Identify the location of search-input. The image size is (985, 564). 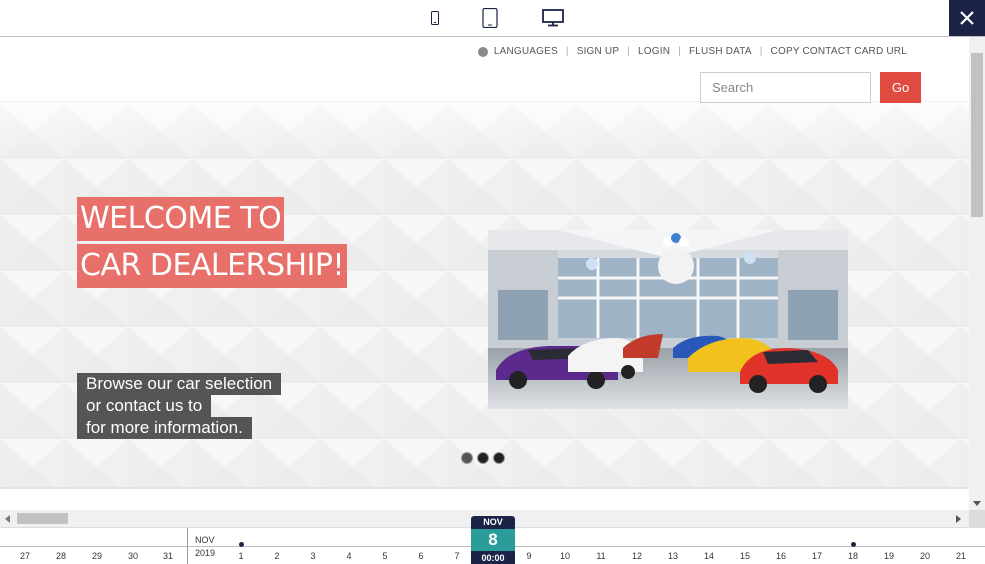
(785, 87).